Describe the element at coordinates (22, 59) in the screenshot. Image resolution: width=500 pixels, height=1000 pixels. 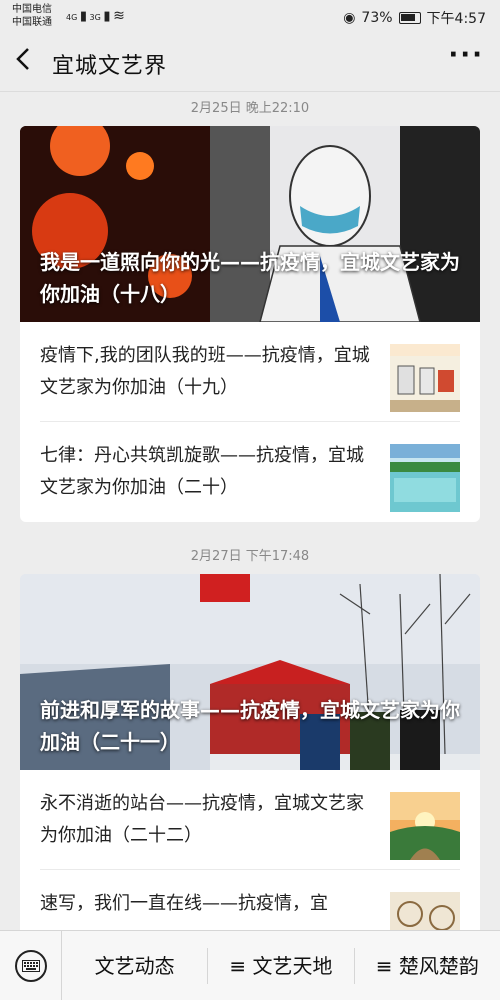
I see `chevron-left-icon` at that location.